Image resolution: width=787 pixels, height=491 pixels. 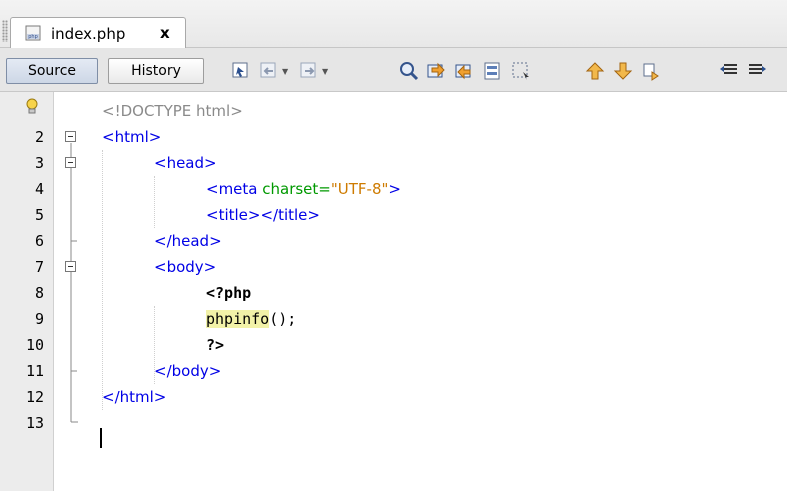 I want to click on find-next-icon, so click(x=465, y=71).